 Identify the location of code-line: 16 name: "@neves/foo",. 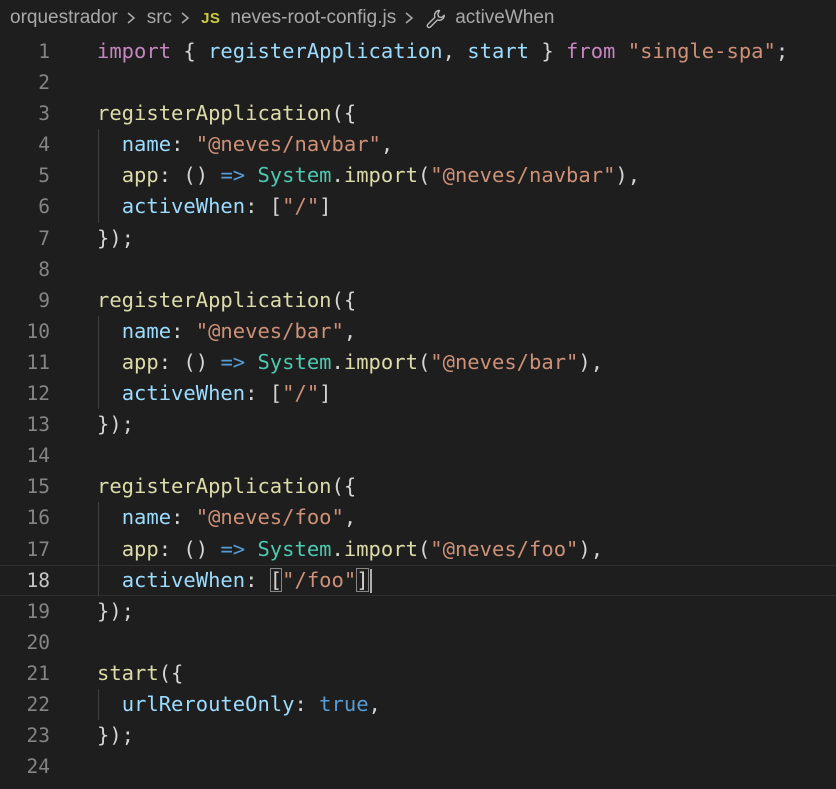
(418, 518).